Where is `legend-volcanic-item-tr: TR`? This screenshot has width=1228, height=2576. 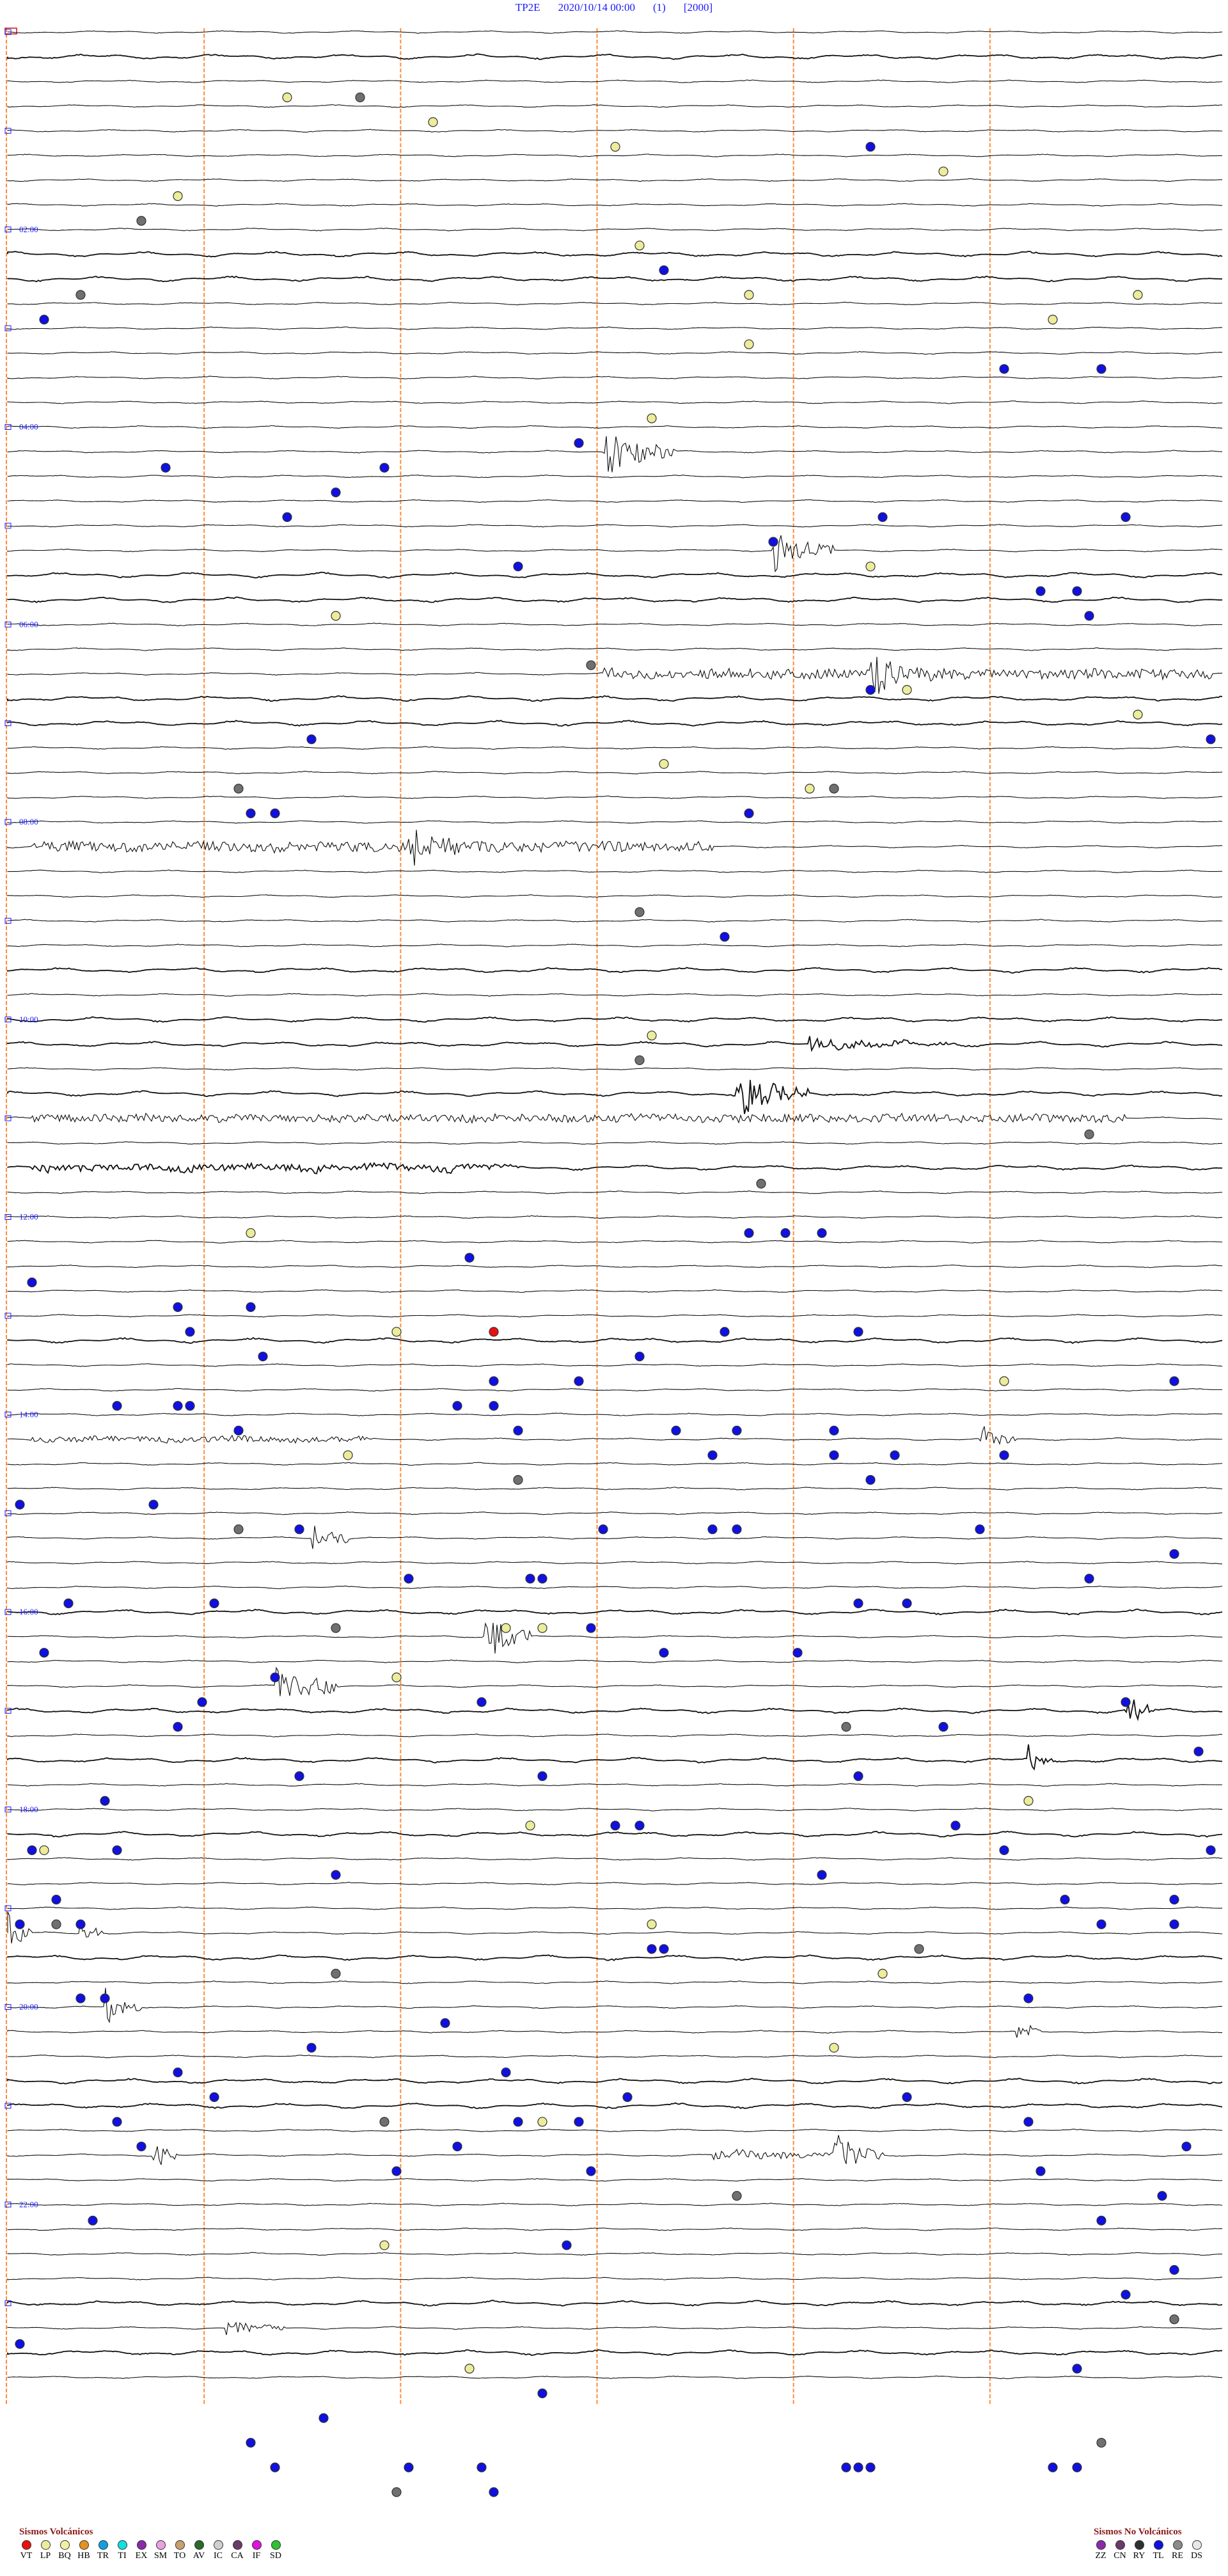
legend-volcanic-item-tr: TR is located at coordinates (103, 2550).